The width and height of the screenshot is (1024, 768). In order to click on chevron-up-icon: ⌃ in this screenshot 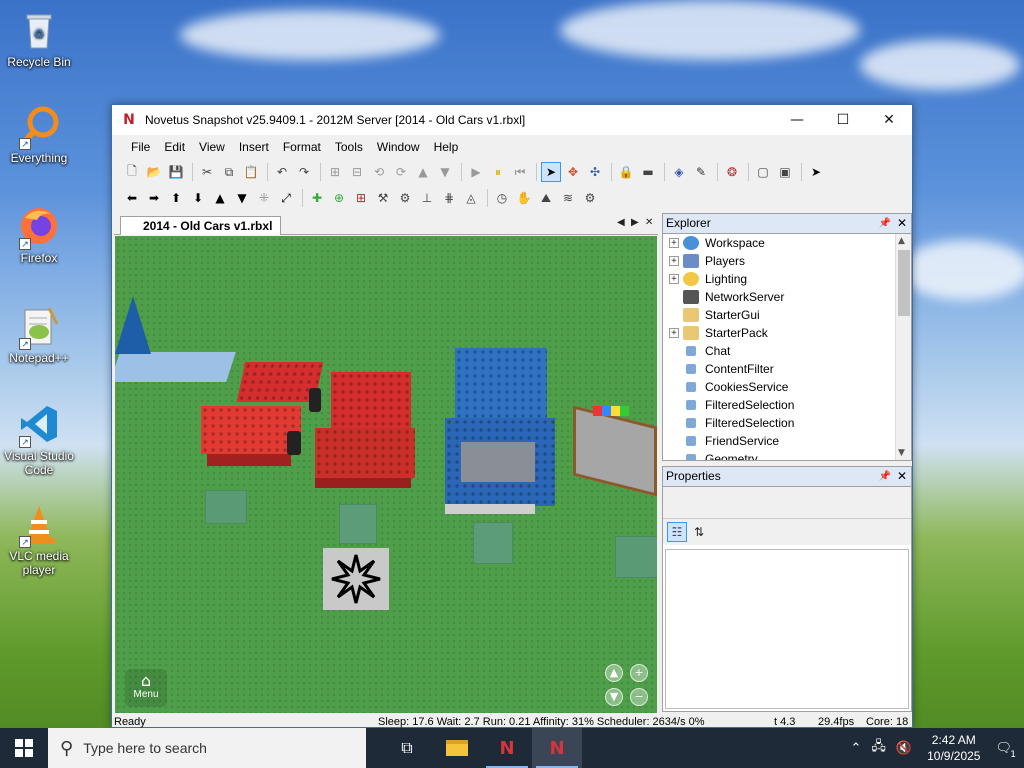, I will do `click(856, 748)`.